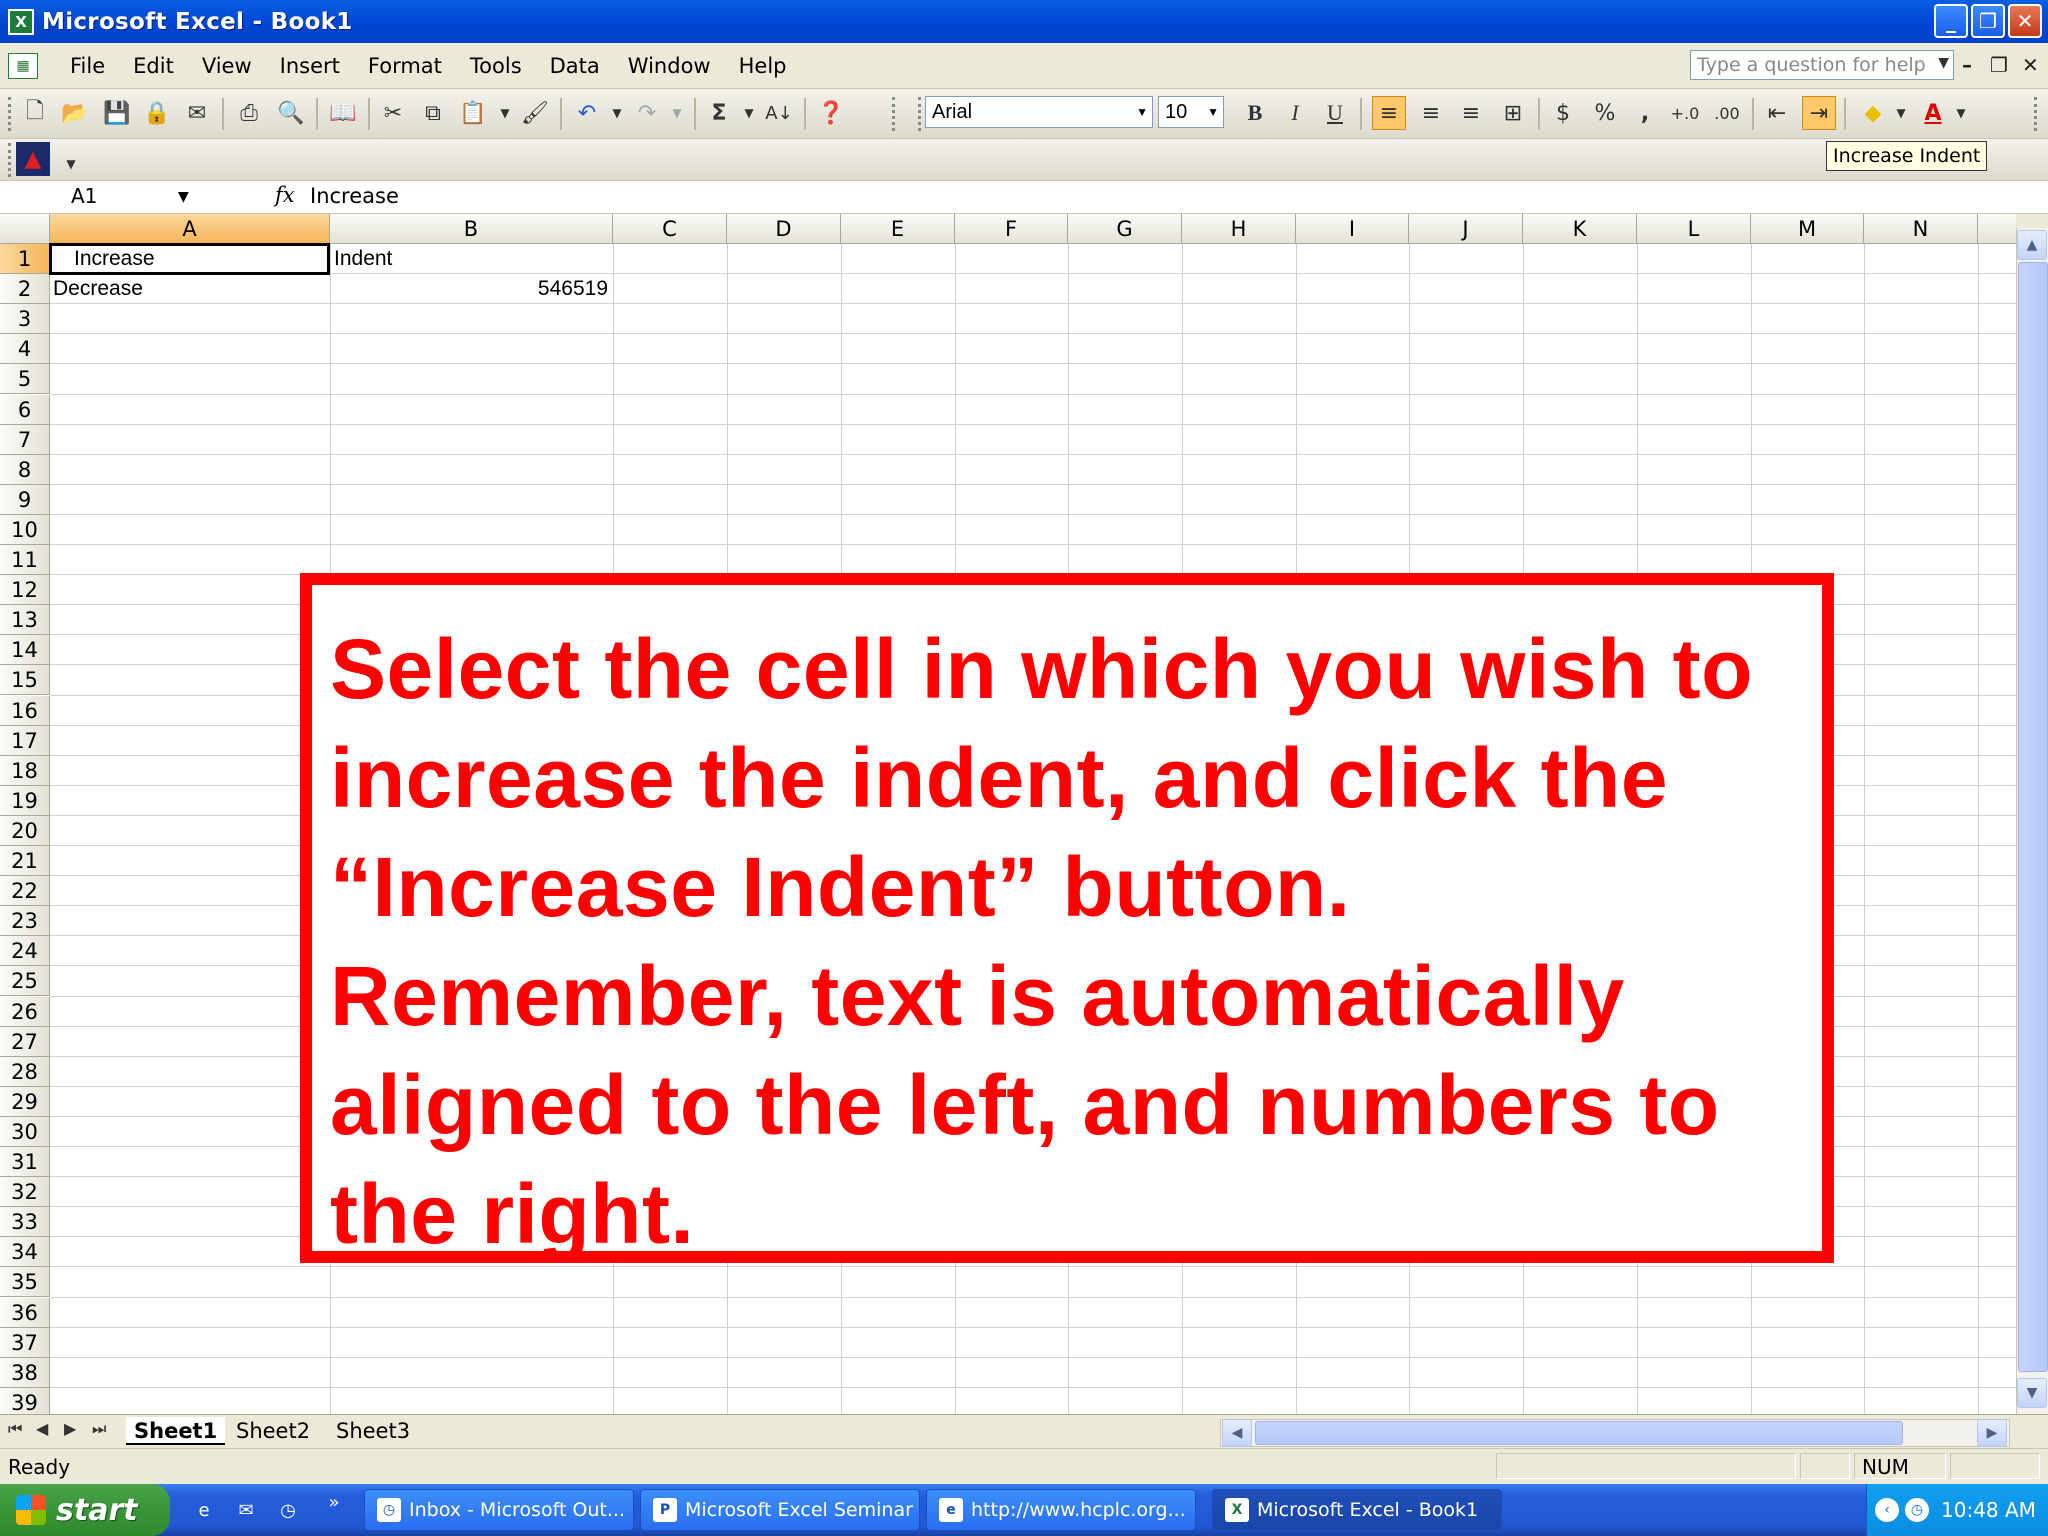 The width and height of the screenshot is (2048, 1536). I want to click on column-header: I, so click(1352, 229).